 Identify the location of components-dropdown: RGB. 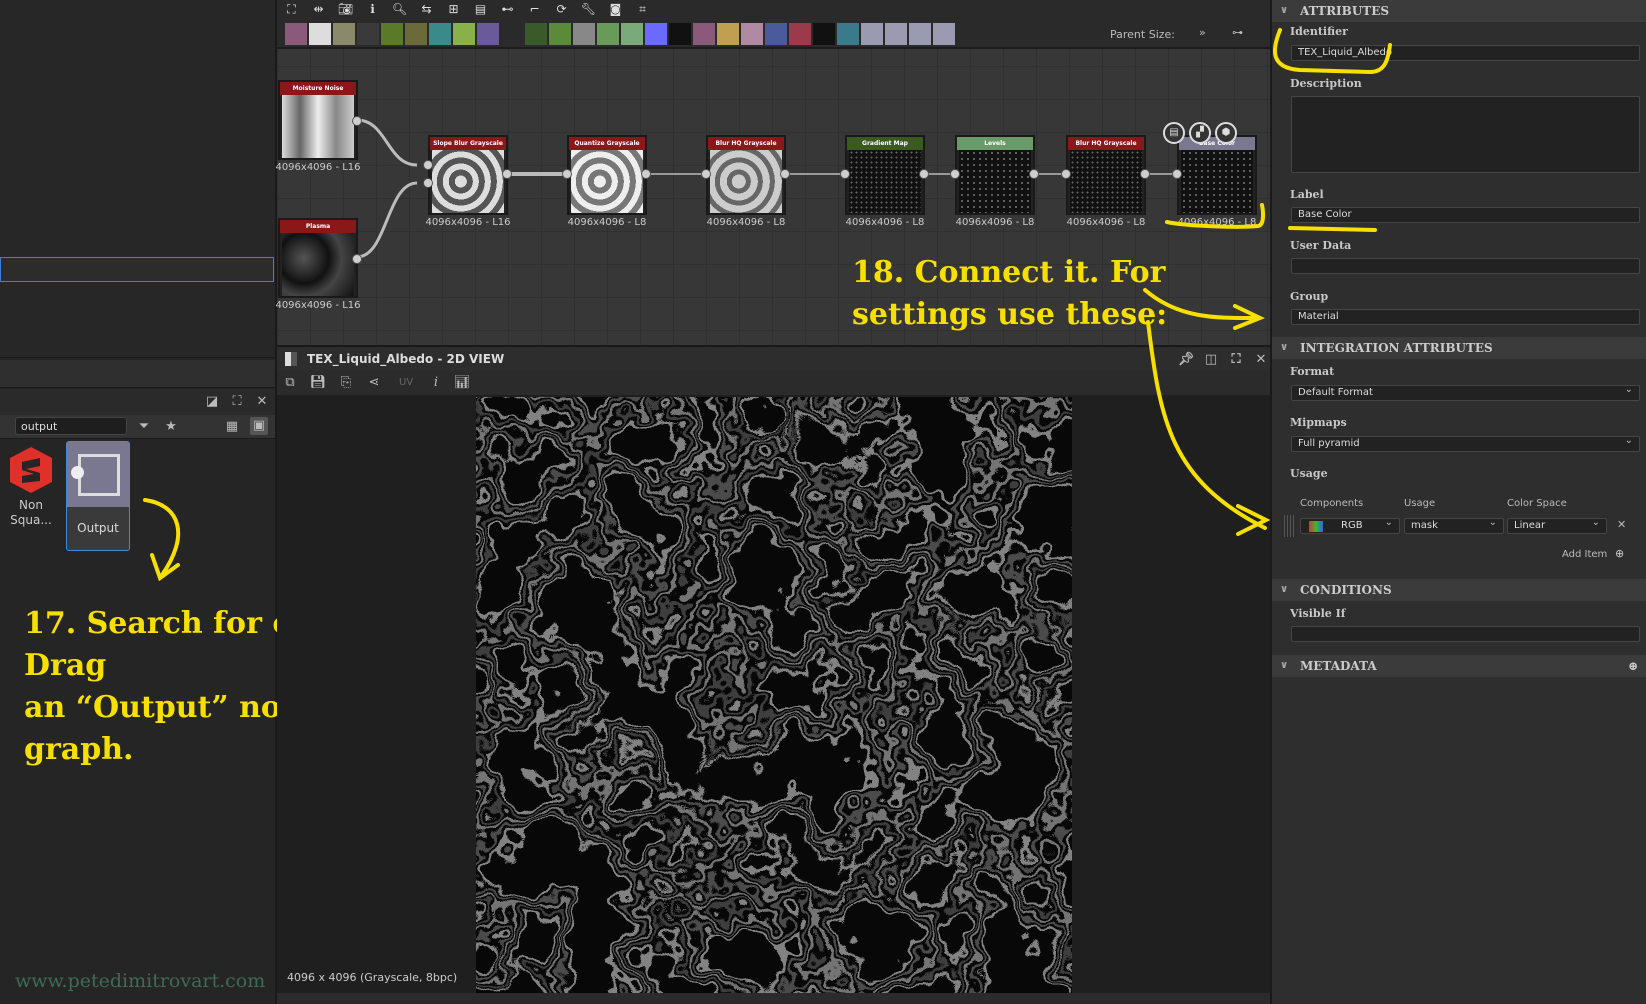
(1350, 525).